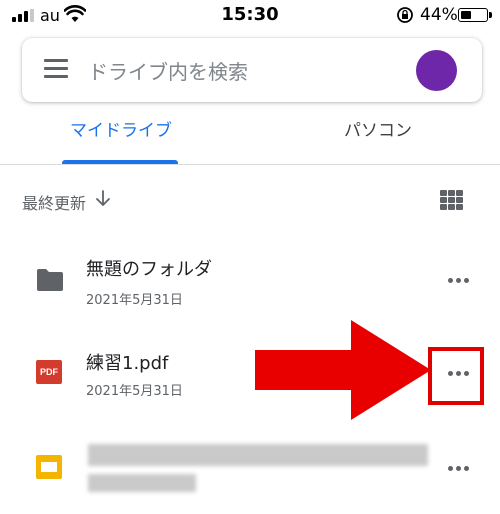 The height and width of the screenshot is (514, 500). I want to click on file-name: 無題のフォルダ, so click(149, 269).